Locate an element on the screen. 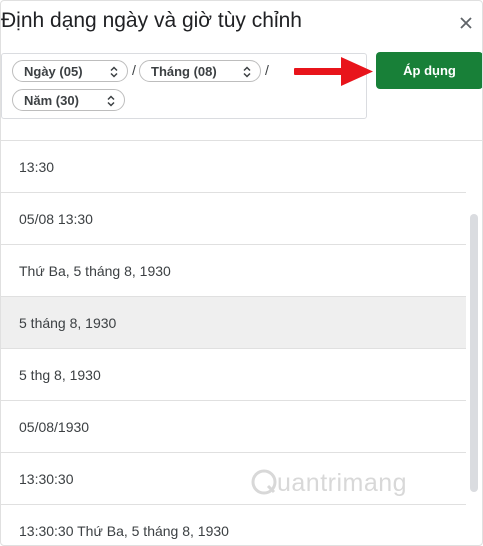 The width and height of the screenshot is (483, 546). format-option-5: 5 thg 8, 1930 is located at coordinates (233, 375).